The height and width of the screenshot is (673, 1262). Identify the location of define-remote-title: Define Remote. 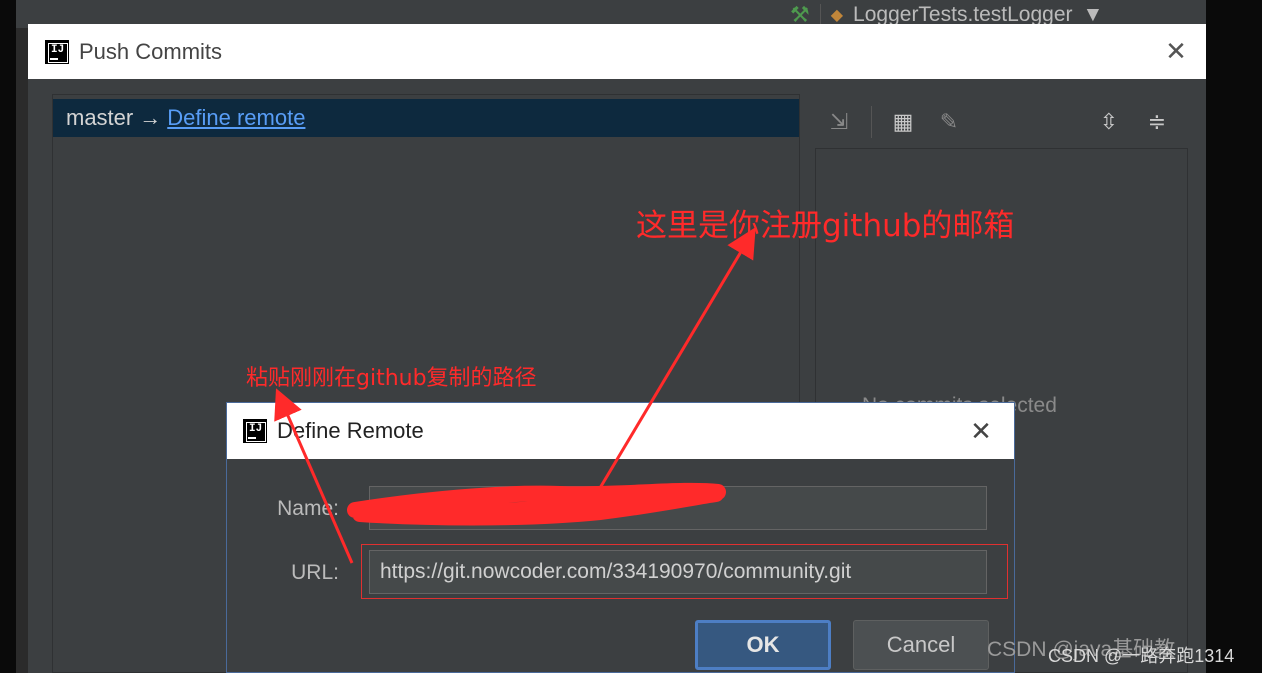
(350, 430).